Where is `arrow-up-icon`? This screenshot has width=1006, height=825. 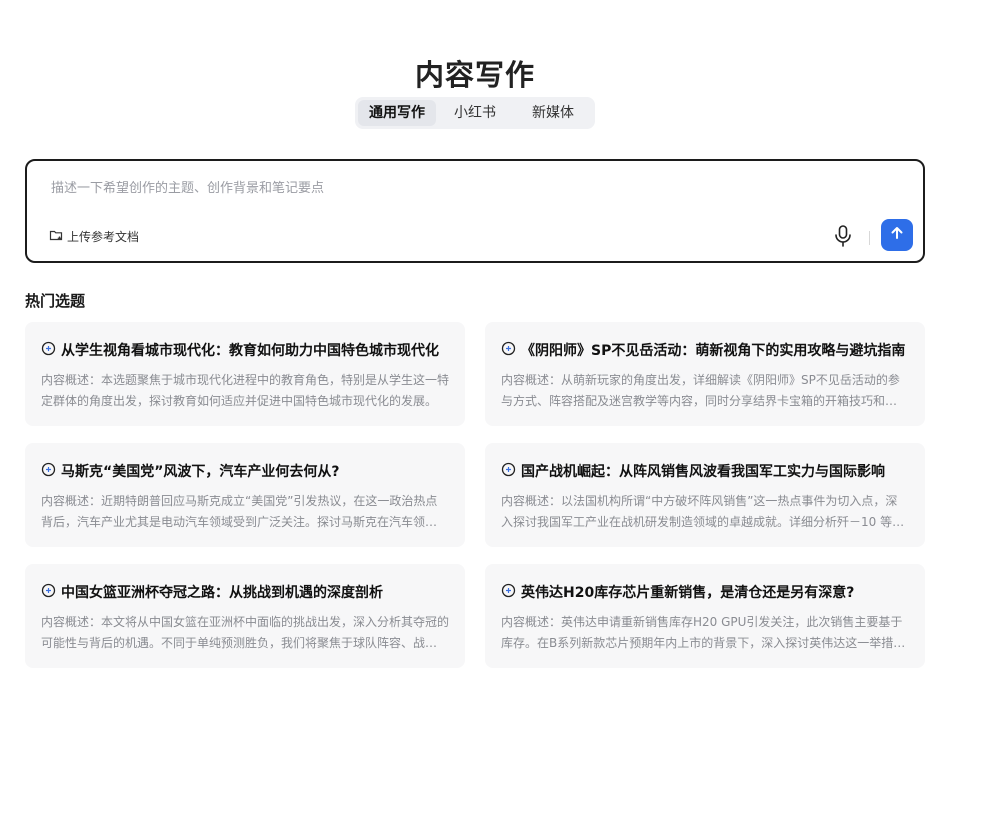 arrow-up-icon is located at coordinates (897, 235).